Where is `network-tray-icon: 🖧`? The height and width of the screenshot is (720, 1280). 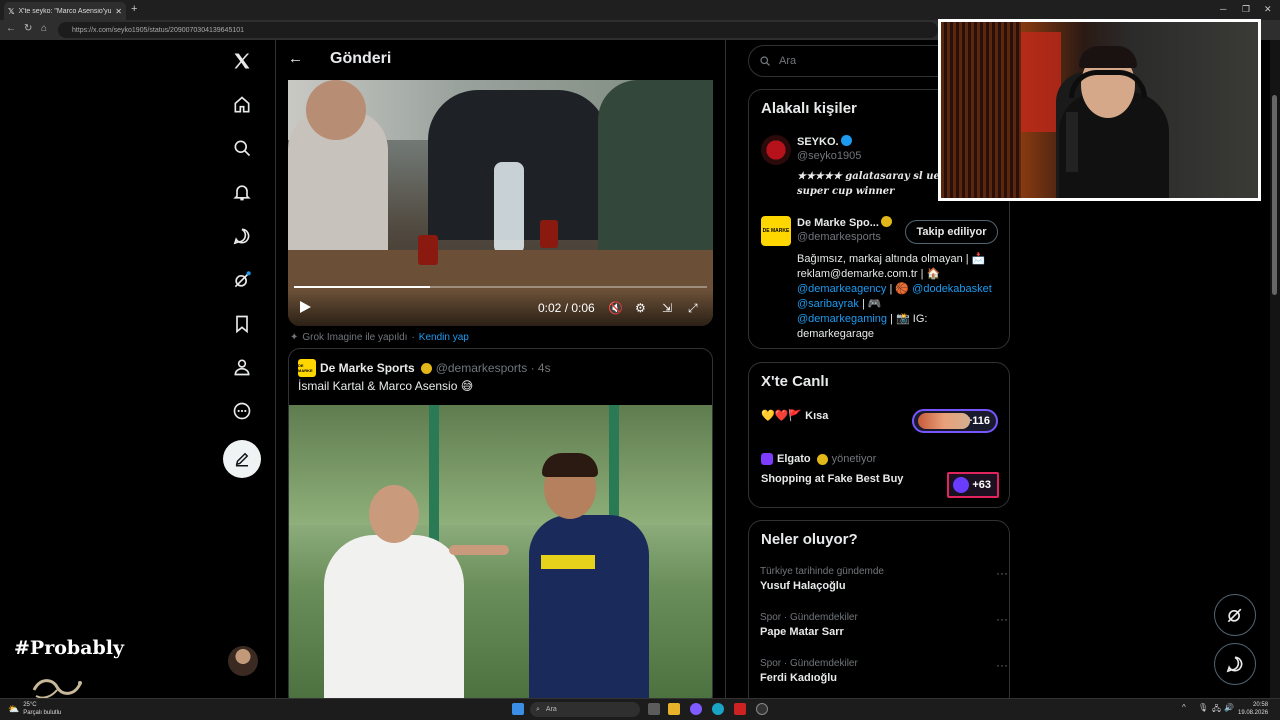
network-tray-icon: 🖧 is located at coordinates (1216, 710).